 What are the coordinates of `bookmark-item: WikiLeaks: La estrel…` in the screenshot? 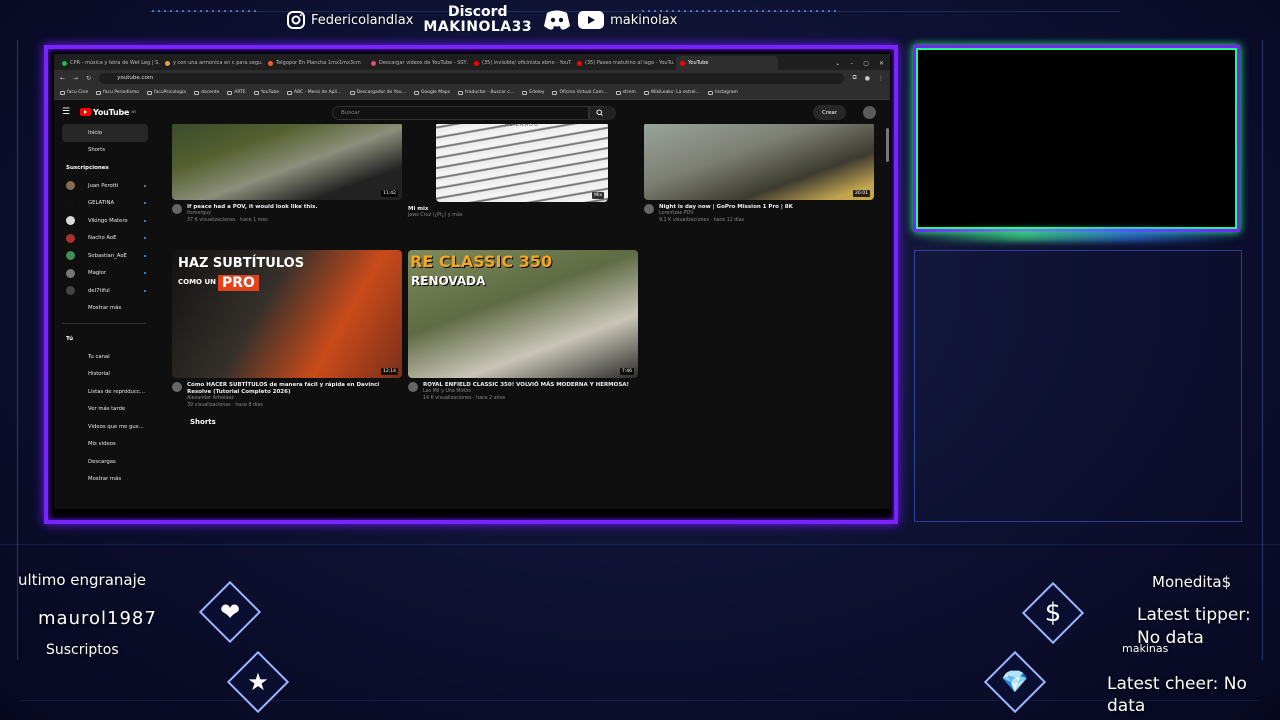 It's located at (671, 92).